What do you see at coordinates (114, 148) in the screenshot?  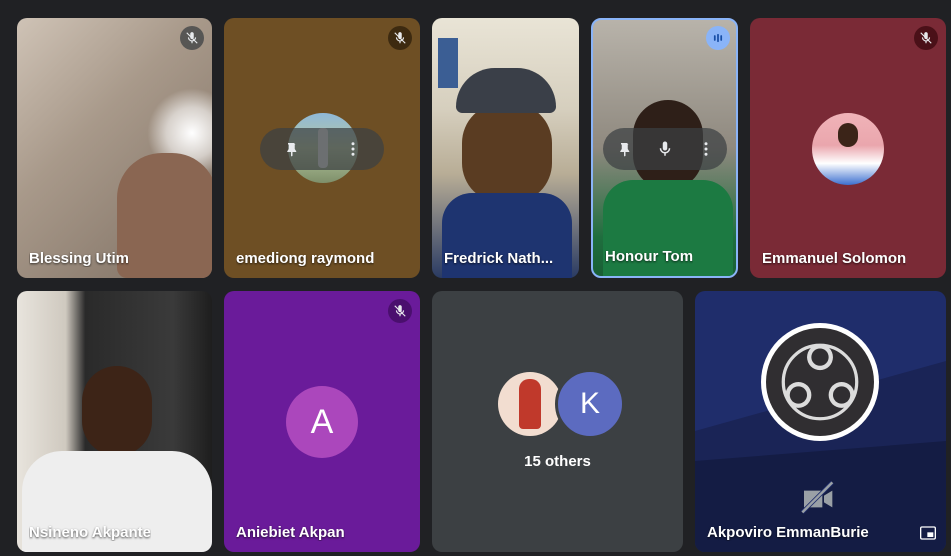 I see `participant-tile: Blessing Utim` at bounding box center [114, 148].